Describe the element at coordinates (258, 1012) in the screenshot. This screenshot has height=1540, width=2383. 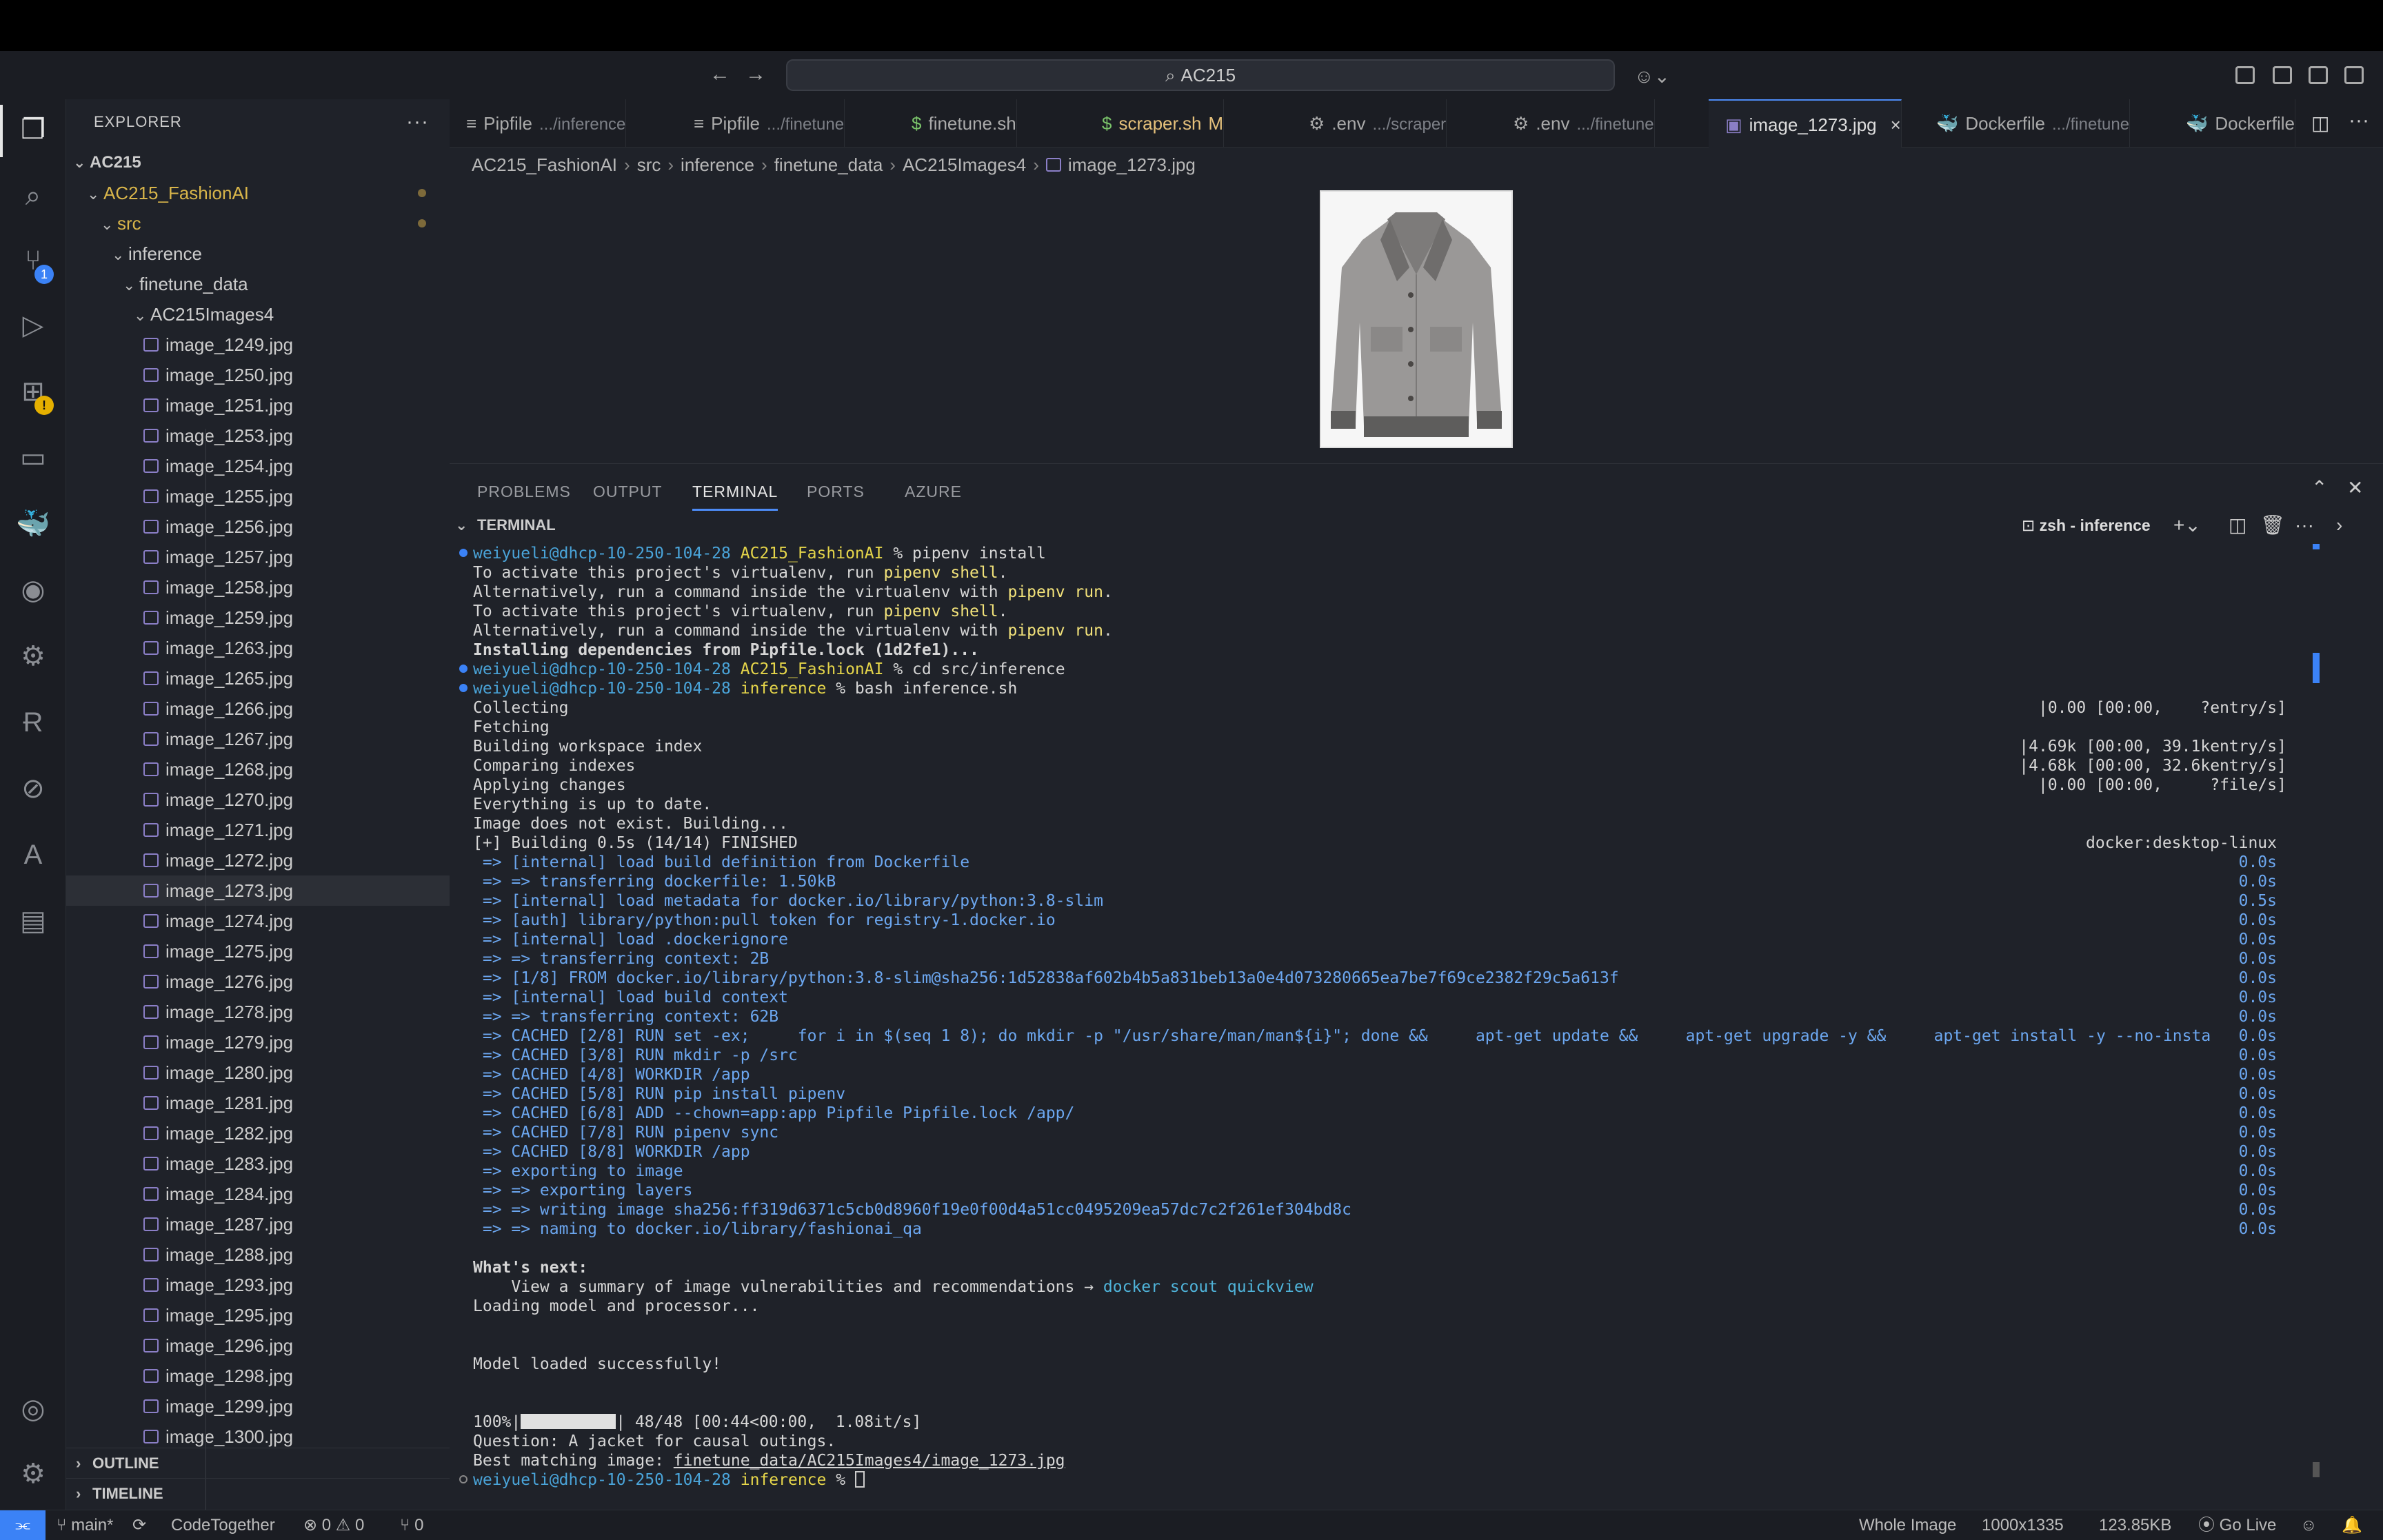
I see `tree-file-item: image_1278.jpg` at that location.